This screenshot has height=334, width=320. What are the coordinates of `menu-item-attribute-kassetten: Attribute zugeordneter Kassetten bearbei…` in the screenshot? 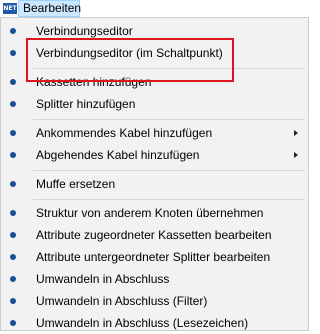 It's located at (154, 235).